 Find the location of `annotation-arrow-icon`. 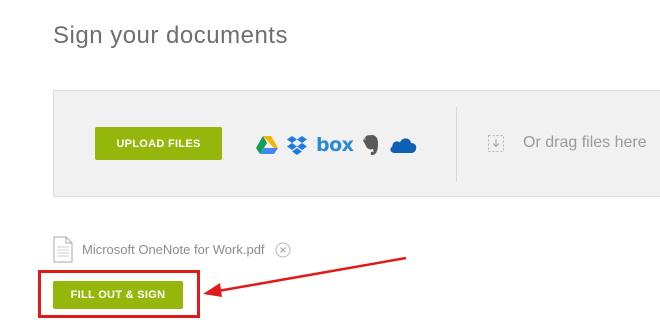

annotation-arrow-icon is located at coordinates (305, 276).